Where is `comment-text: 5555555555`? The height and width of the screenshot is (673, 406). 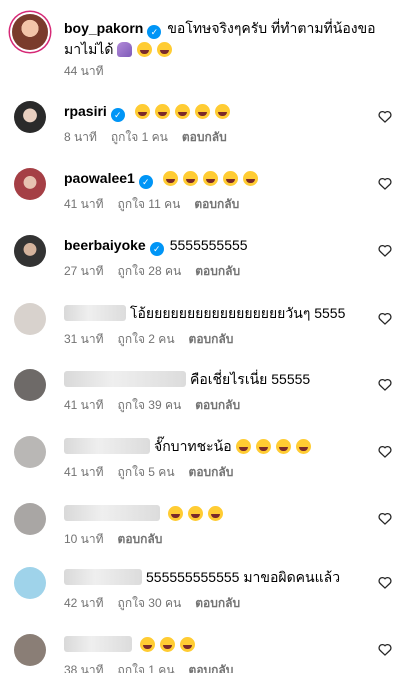 comment-text: 5555555555 is located at coordinates (208, 245).